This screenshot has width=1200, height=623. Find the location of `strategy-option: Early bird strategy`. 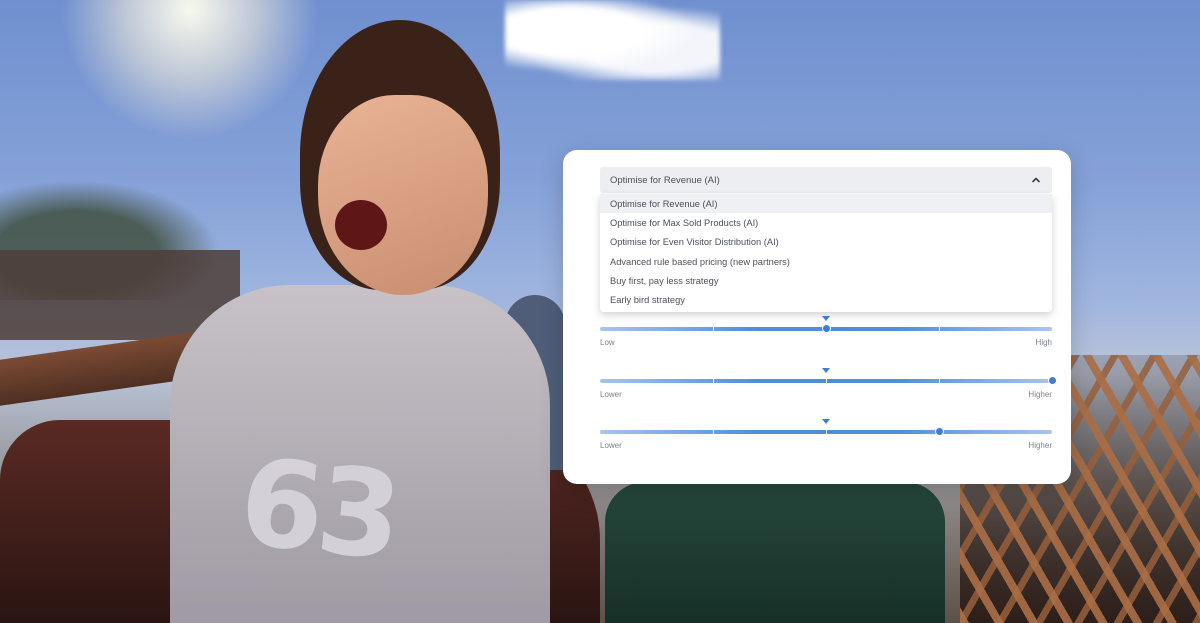

strategy-option: Early bird strategy is located at coordinates (826, 299).